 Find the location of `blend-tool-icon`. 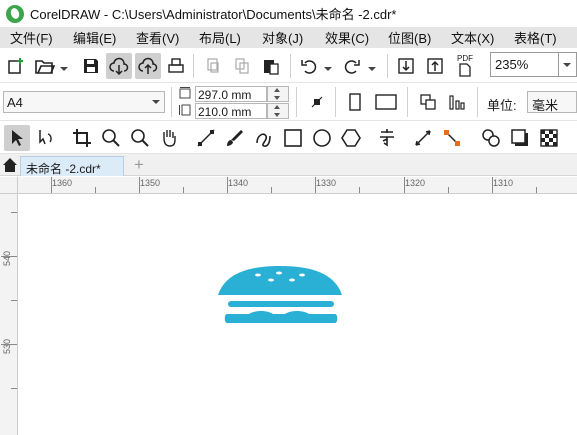

blend-tool-icon is located at coordinates (491, 138).